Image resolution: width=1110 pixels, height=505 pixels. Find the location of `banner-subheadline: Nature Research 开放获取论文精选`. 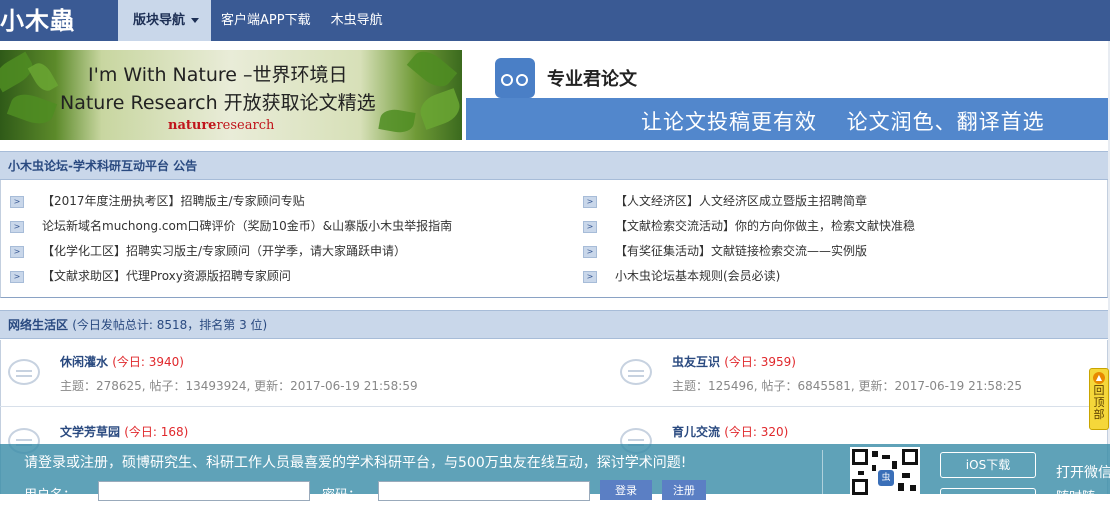

banner-subheadline: Nature Research 开放获取论文精选 is located at coordinates (218, 103).